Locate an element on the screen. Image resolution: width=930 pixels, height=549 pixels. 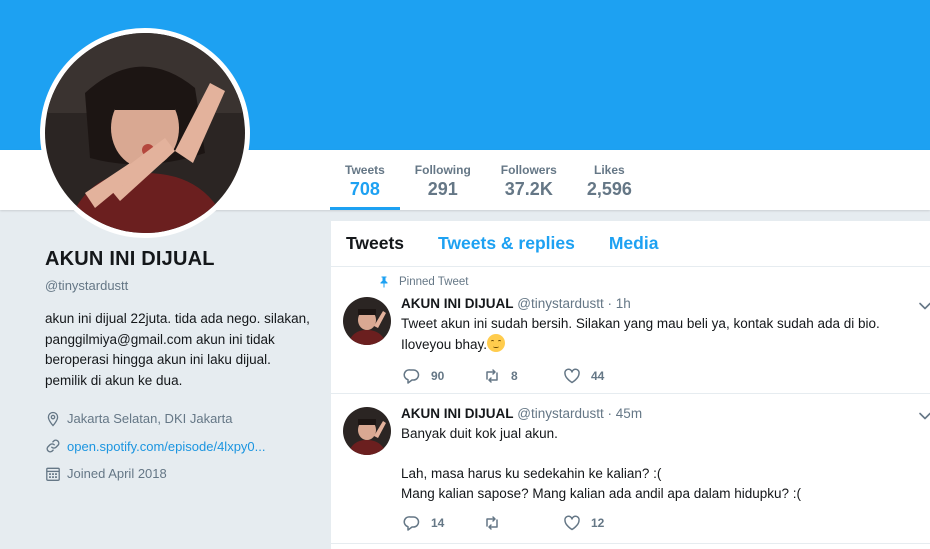
stat-tweets: Tweets 708 is located at coordinates (365, 180).